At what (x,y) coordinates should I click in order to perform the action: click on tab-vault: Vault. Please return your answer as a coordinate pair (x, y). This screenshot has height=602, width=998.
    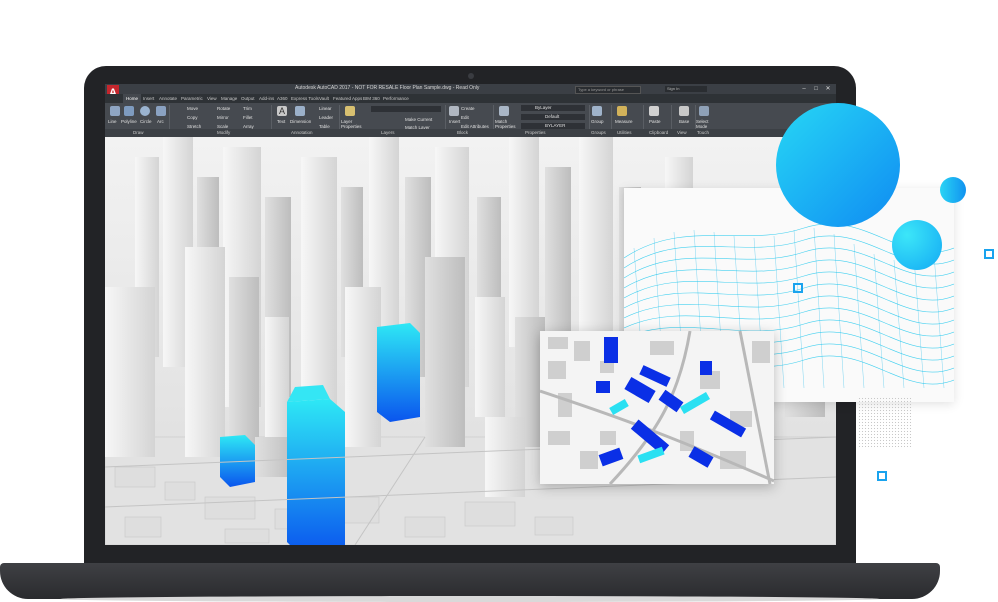
    Looking at the image, I should click on (324, 98).